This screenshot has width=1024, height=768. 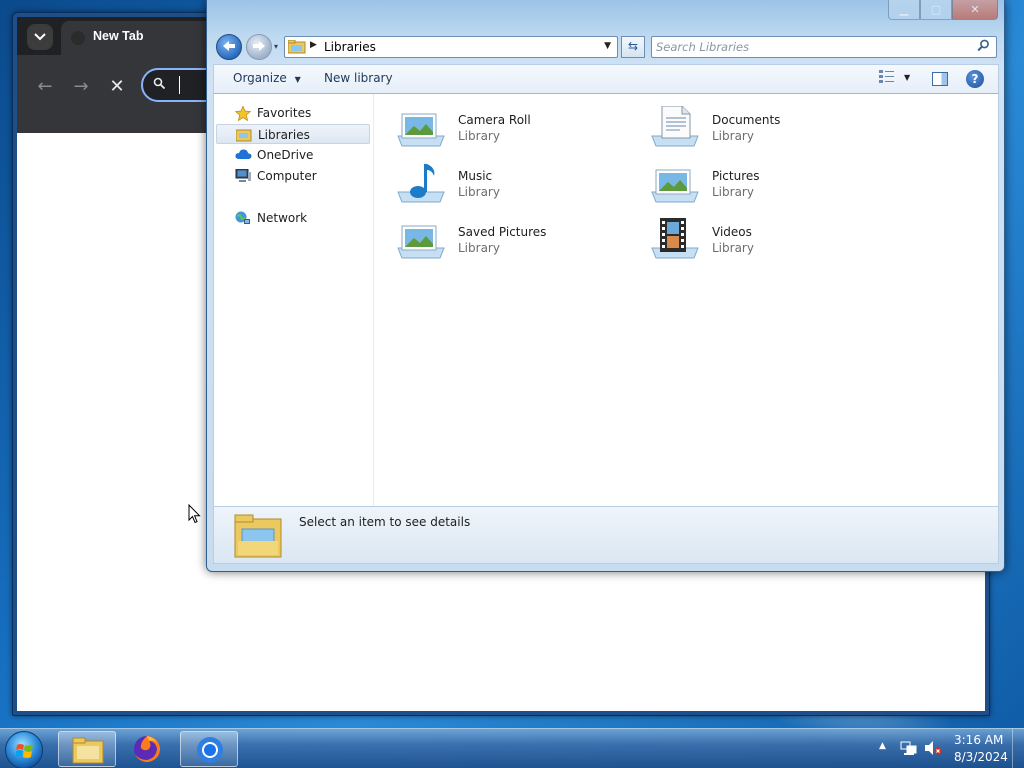 I want to click on minimize-button: ▁, so click(x=904, y=10).